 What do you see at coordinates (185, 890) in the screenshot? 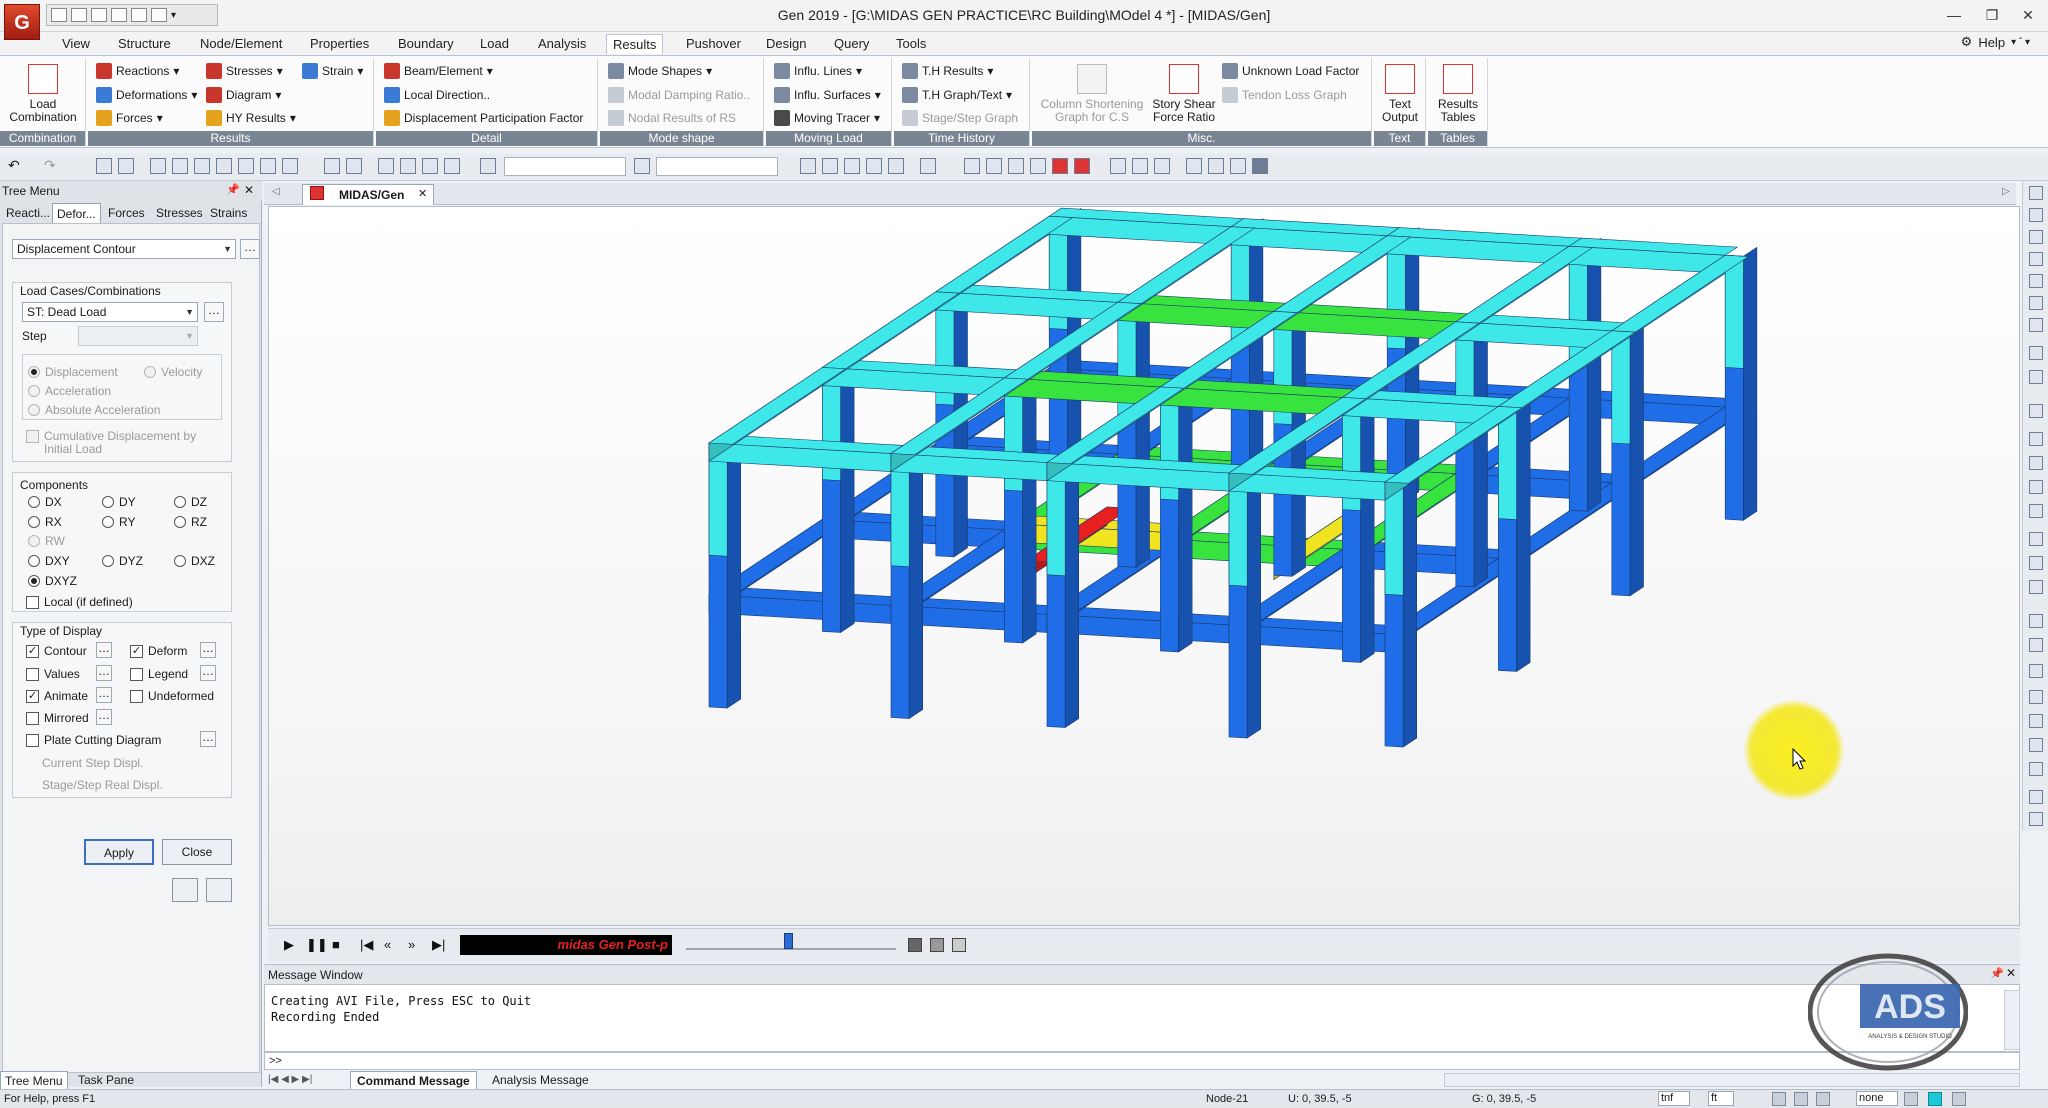
I see `save-settings-icon` at bounding box center [185, 890].